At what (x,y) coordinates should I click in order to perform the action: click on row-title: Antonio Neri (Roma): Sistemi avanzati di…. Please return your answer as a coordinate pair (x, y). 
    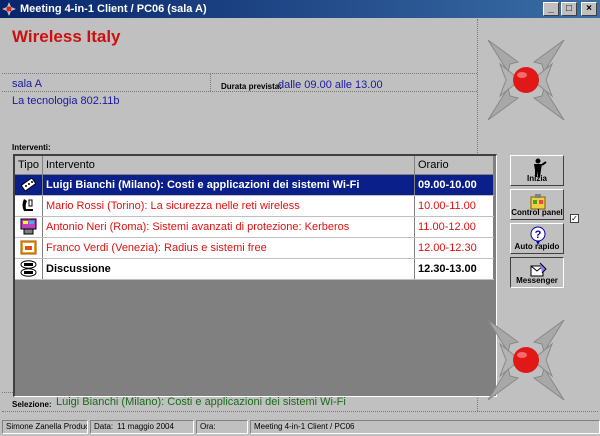
    Looking at the image, I should click on (228, 227).